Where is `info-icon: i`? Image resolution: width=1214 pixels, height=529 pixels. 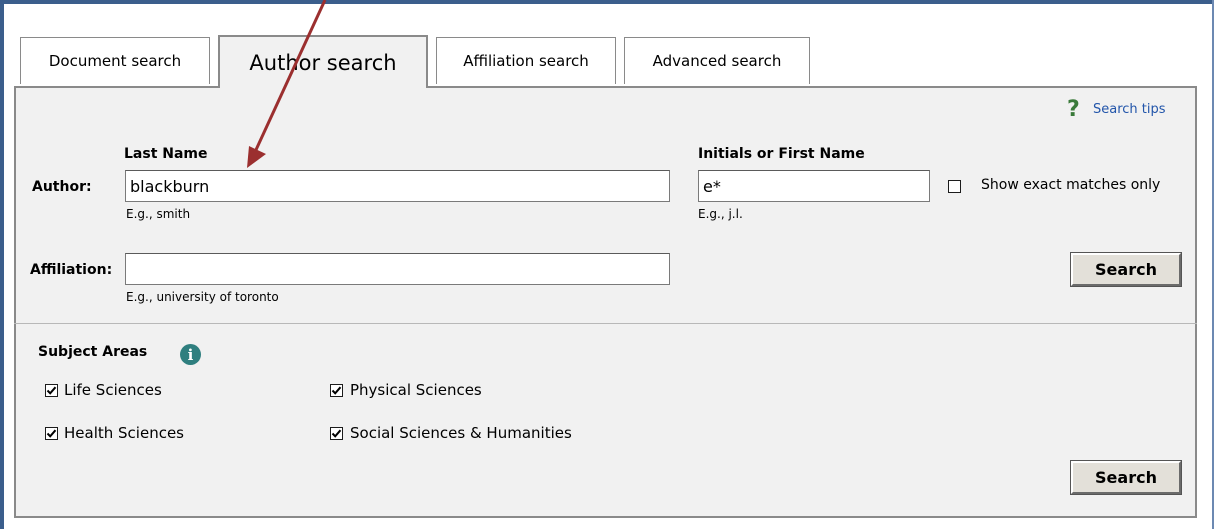
info-icon: i is located at coordinates (190, 354).